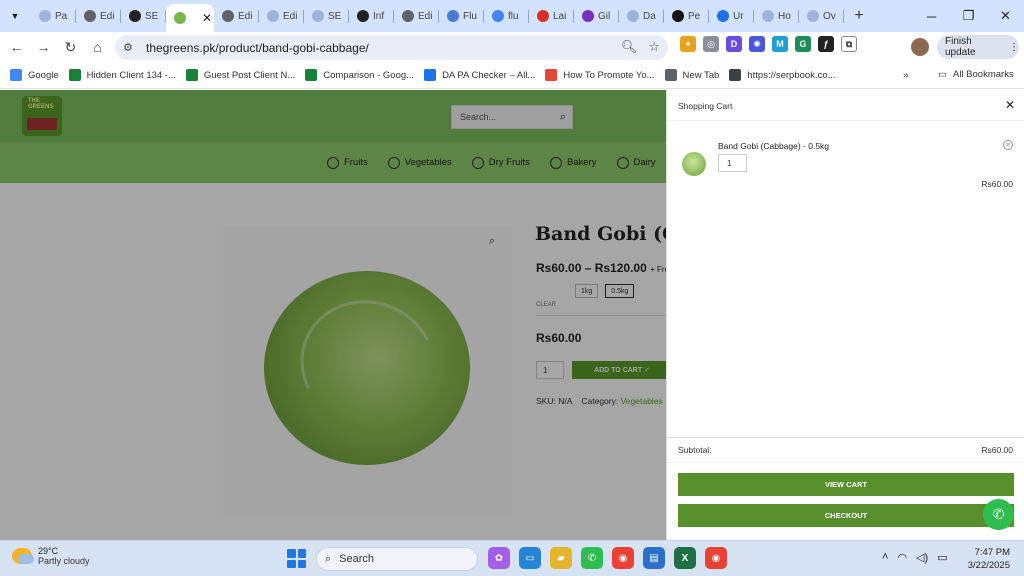 This screenshot has width=1024, height=576. What do you see at coordinates (43, 75) in the screenshot?
I see `bookmark-label: Google` at bounding box center [43, 75].